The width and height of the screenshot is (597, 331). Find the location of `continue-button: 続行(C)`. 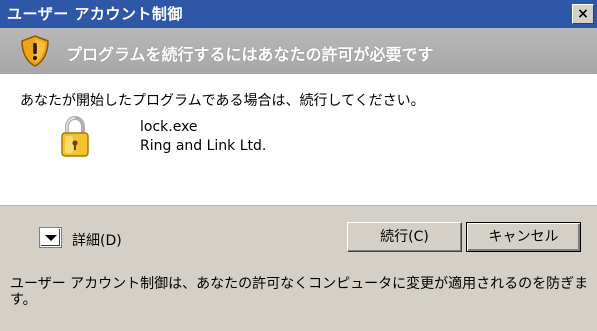

continue-button: 続行(C) is located at coordinates (404, 237).